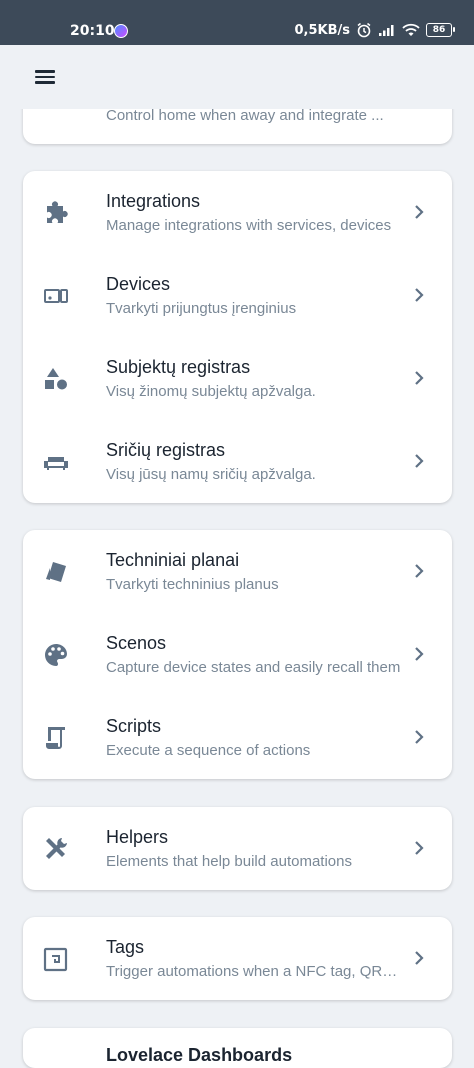 This screenshot has width=474, height=1068. What do you see at coordinates (56, 463) in the screenshot?
I see `sofa-icon` at bounding box center [56, 463].